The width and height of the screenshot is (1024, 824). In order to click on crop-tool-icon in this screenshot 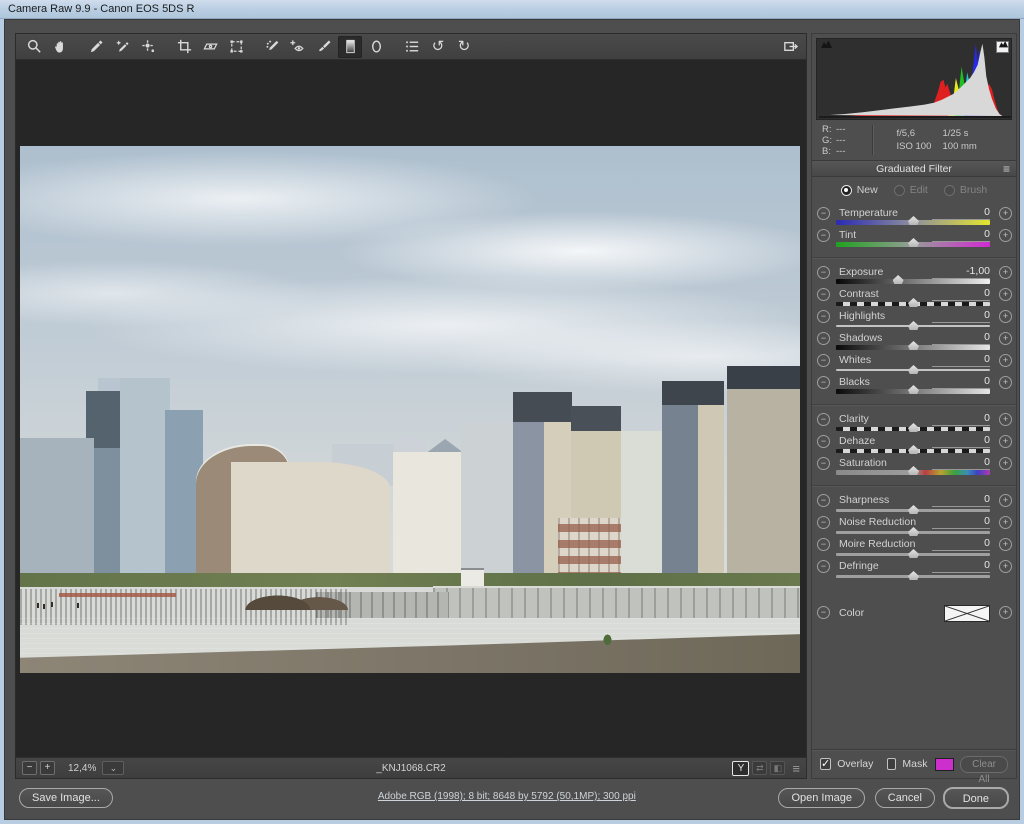, I will do `click(184, 47)`.